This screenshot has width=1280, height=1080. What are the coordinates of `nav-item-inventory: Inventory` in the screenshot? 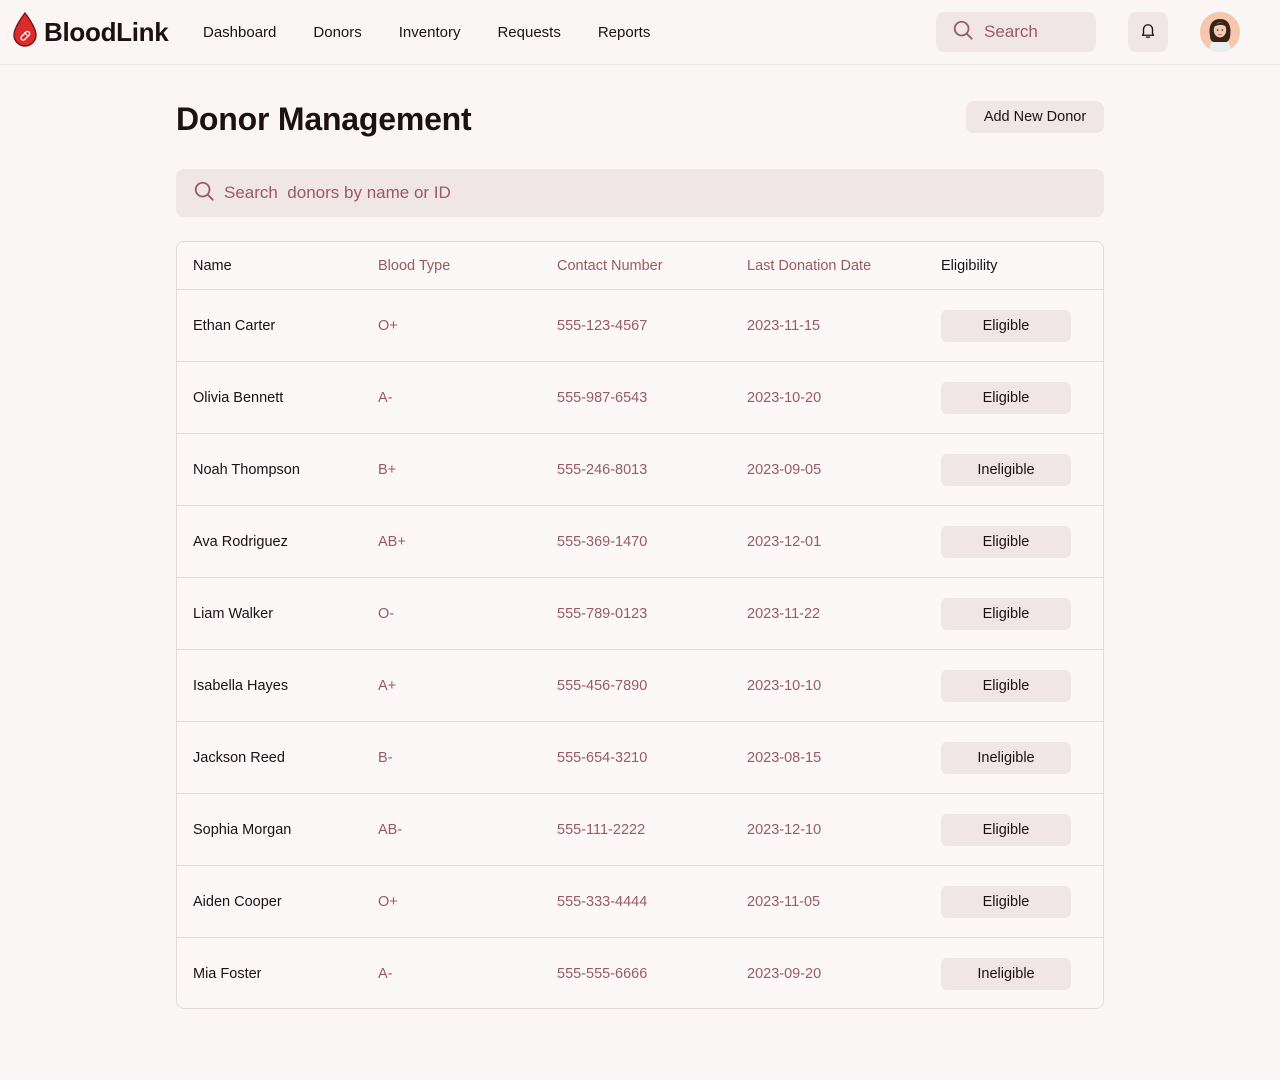 It's located at (430, 32).